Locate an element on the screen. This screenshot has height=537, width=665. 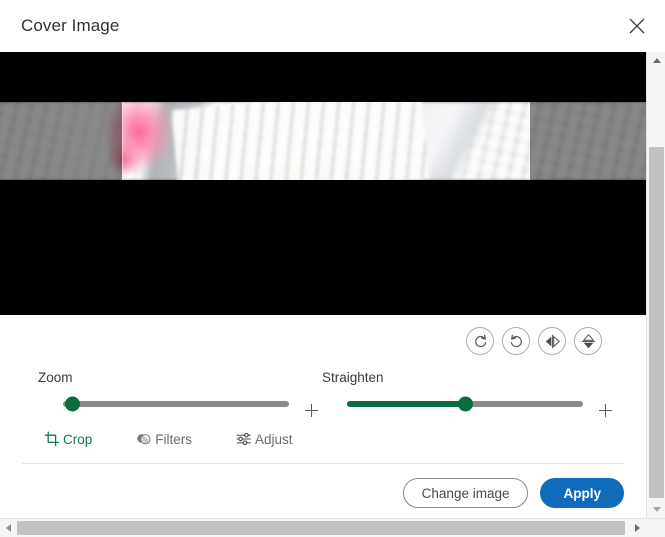
zoom-slider-track is located at coordinates (176, 404).